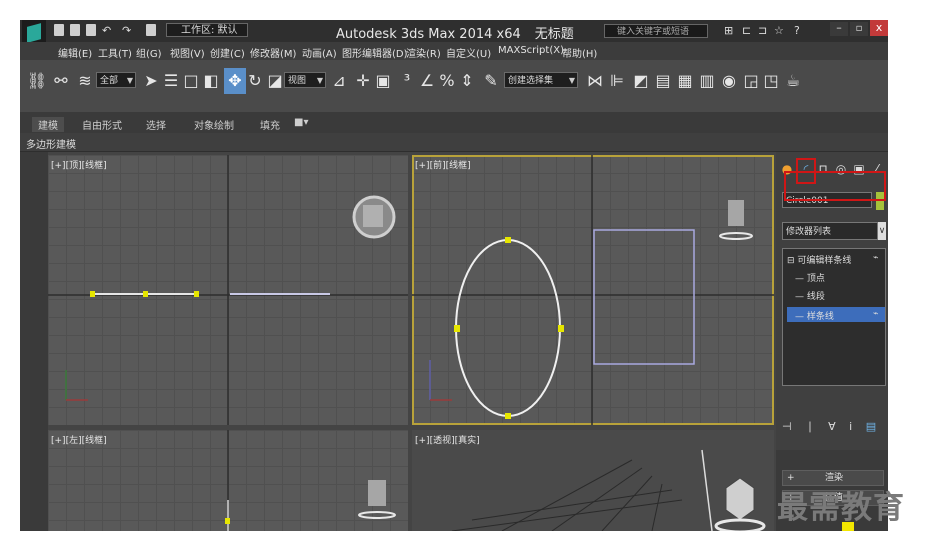  I want to click on configure-modifier-sets-icon: ▤, so click(871, 426).